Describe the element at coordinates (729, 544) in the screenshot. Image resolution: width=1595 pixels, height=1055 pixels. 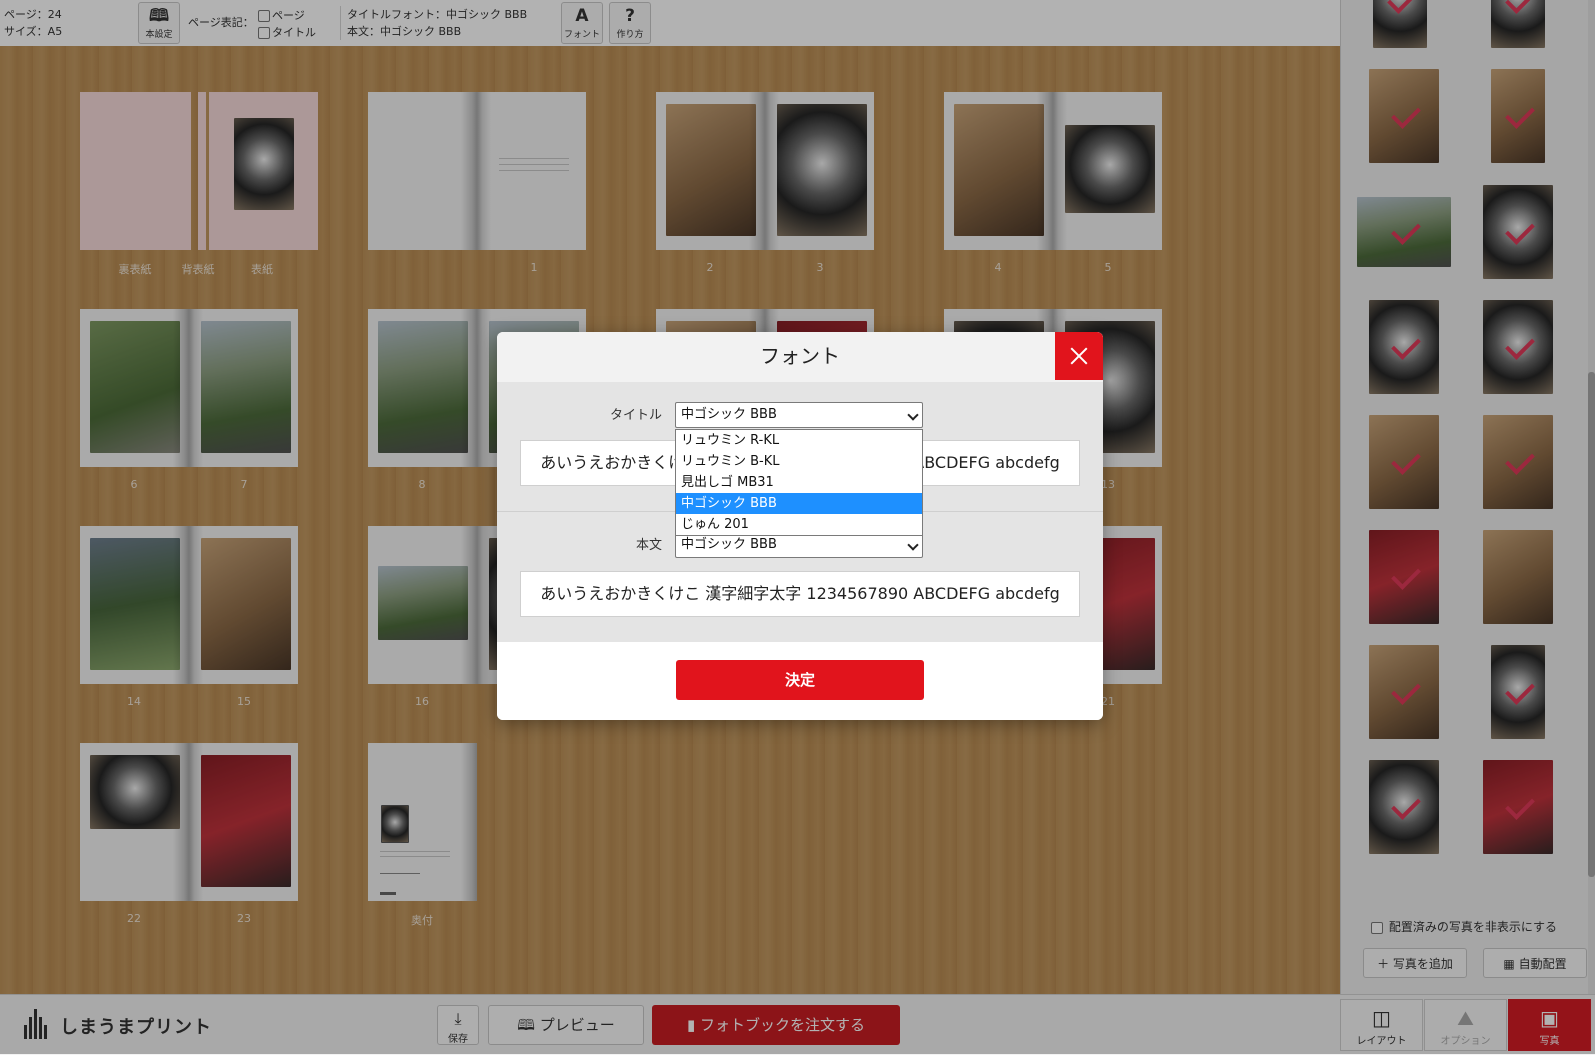
I see `body-font-value: 中ゴシック BBB` at that location.